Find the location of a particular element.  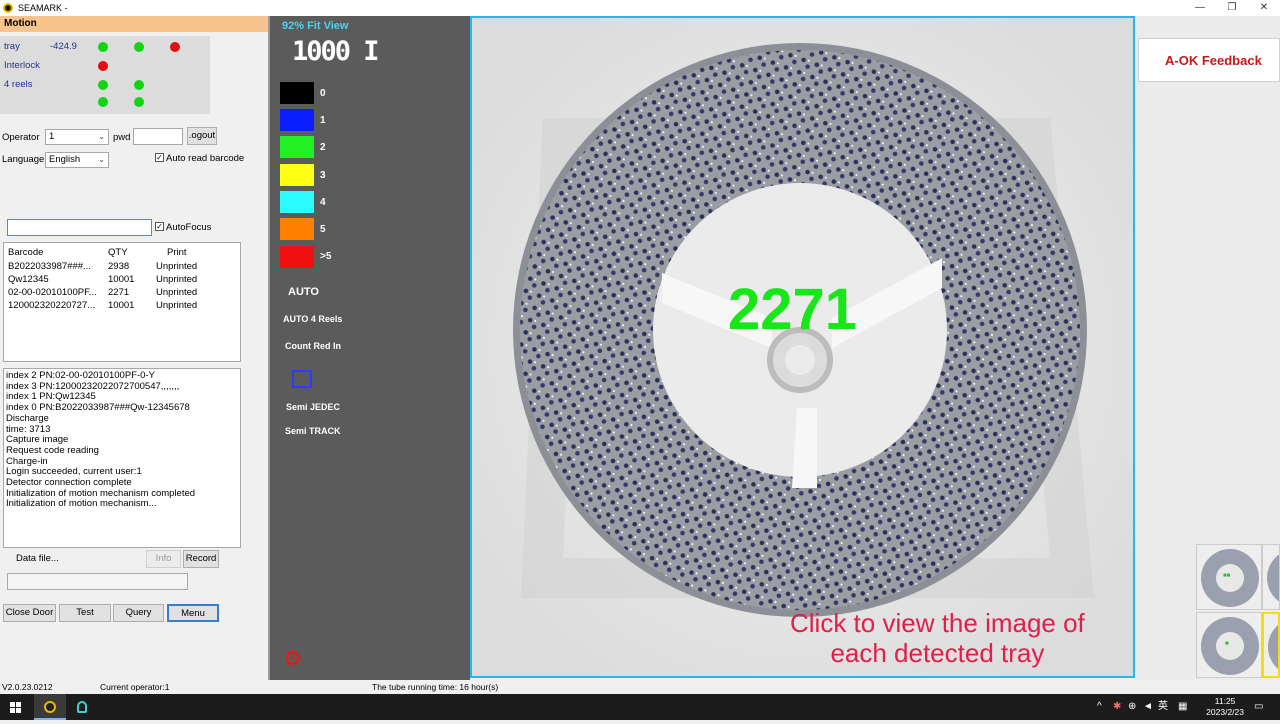

app-logo-icon is located at coordinates (8, 8).